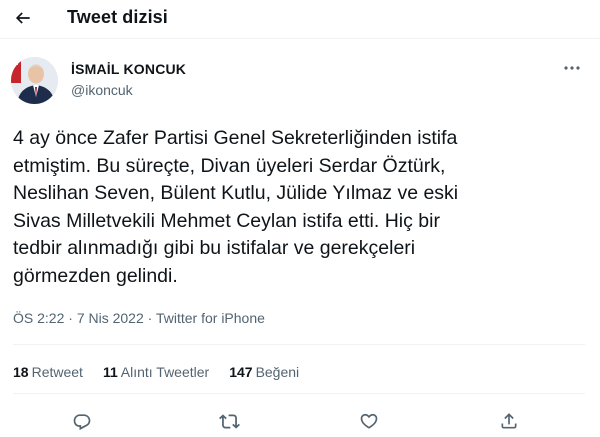 The height and width of the screenshot is (437, 600). I want to click on share-button, so click(509, 421).